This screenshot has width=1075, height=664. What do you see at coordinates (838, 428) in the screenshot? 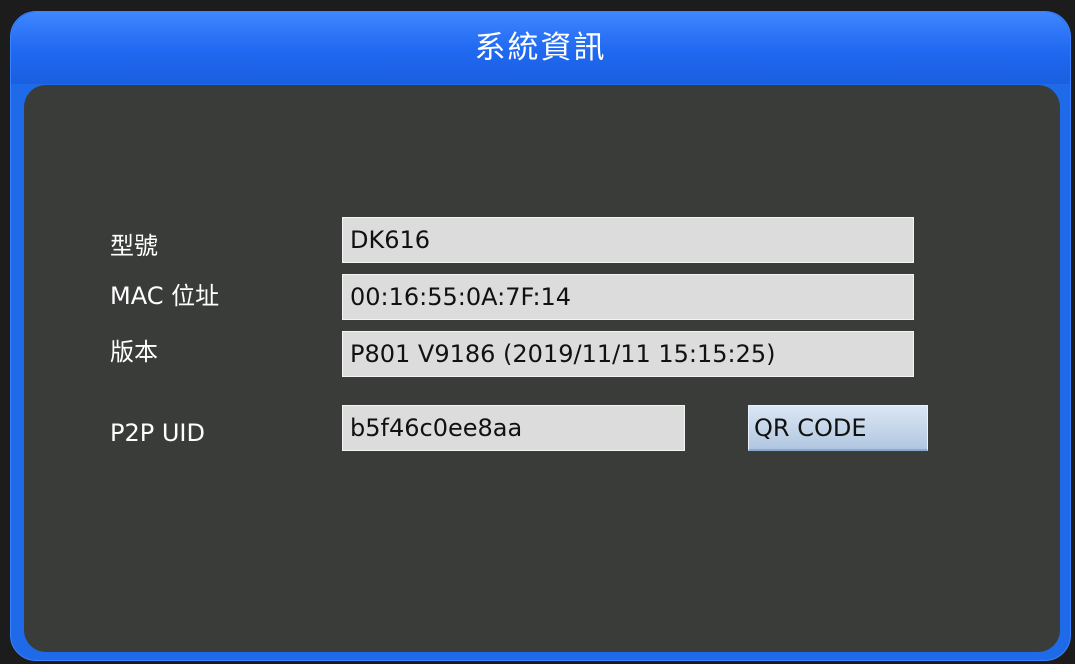
I see `qr-code-button: QR CODE` at bounding box center [838, 428].